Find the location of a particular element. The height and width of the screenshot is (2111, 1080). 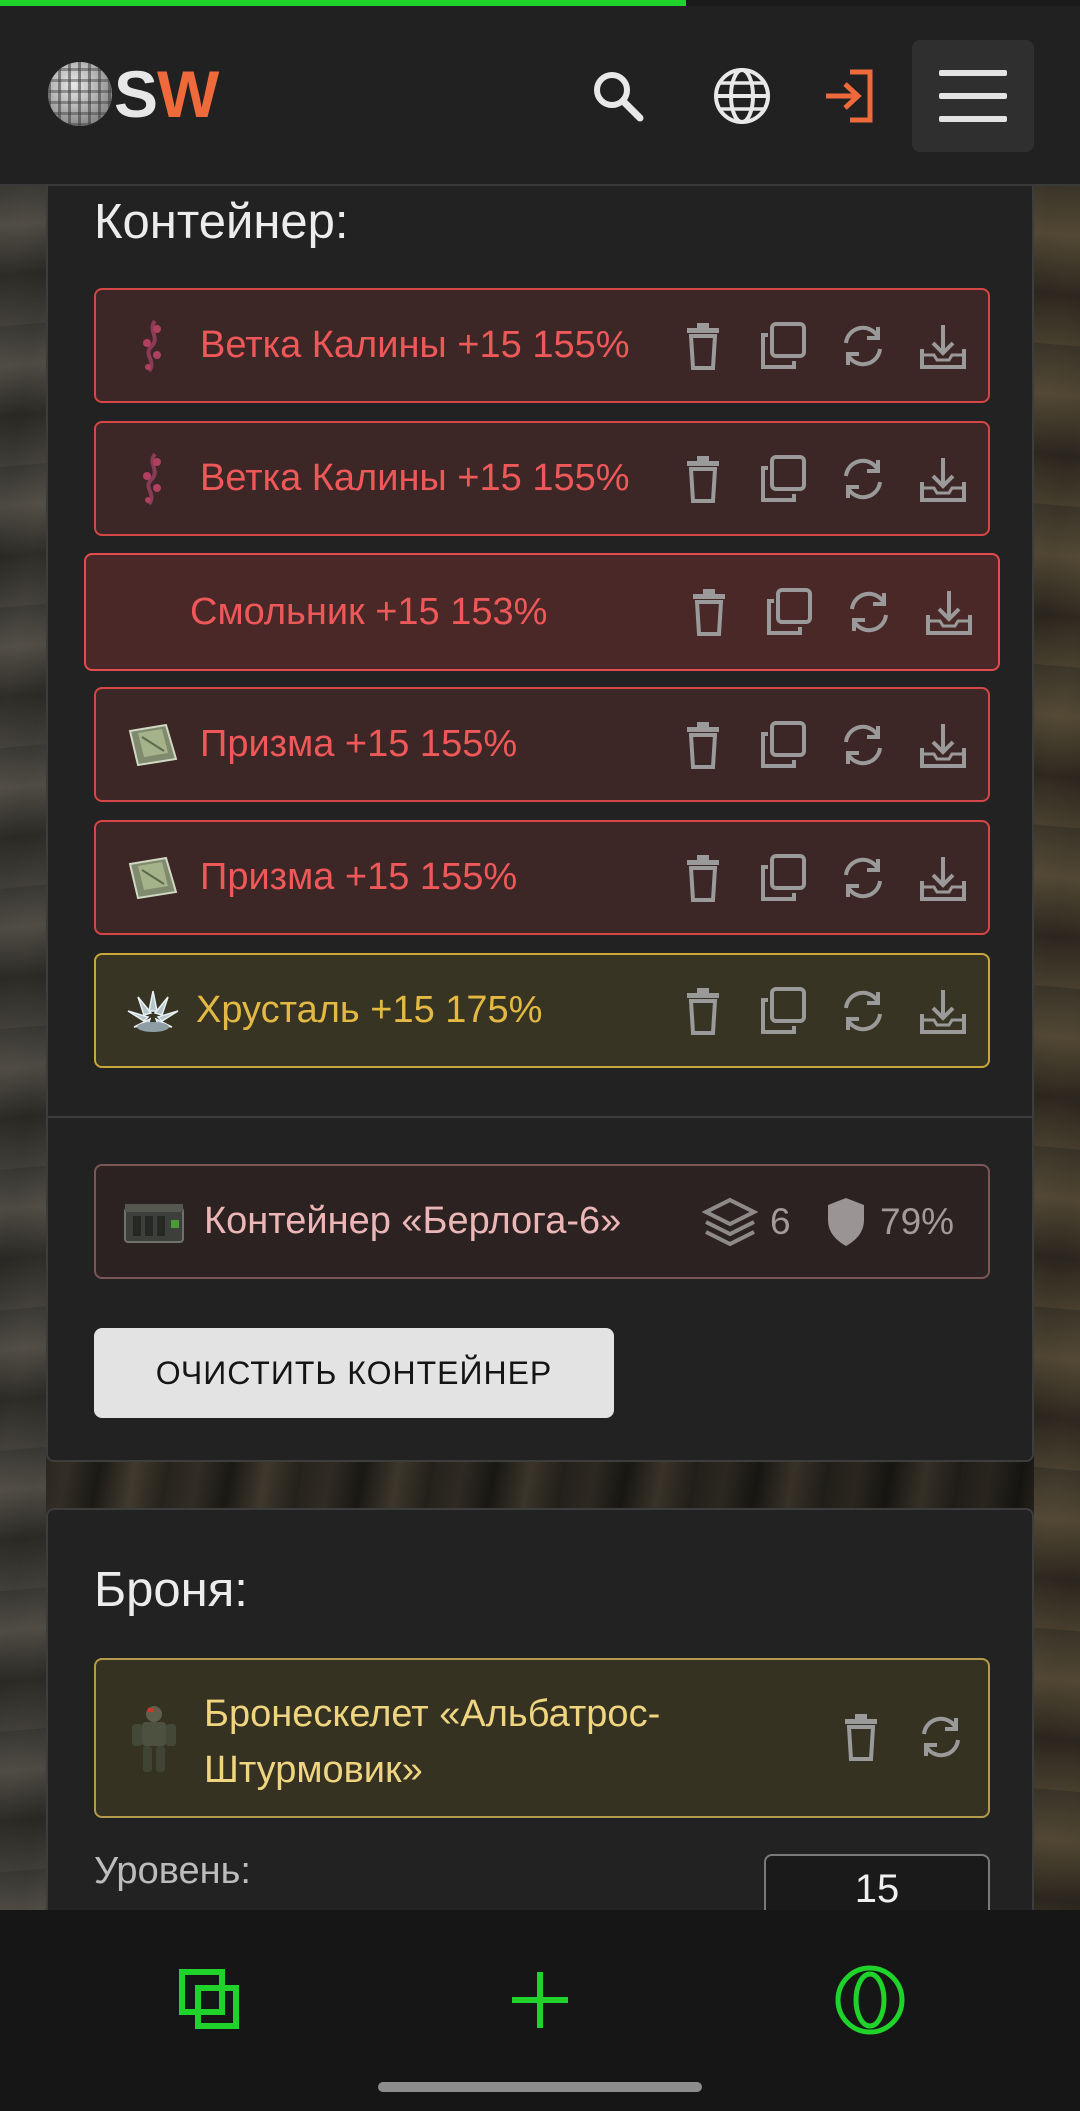

exoskeleton-icon is located at coordinates (154, 1740).